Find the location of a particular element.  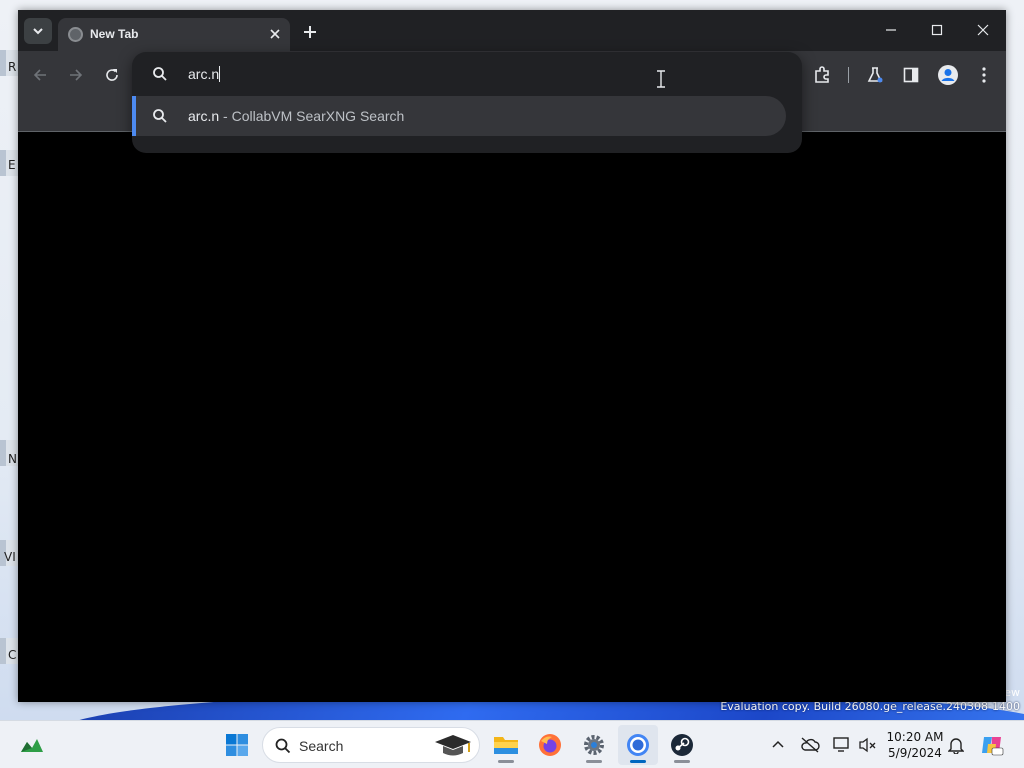

suggestion-selected-indicator is located at coordinates (134, 116).